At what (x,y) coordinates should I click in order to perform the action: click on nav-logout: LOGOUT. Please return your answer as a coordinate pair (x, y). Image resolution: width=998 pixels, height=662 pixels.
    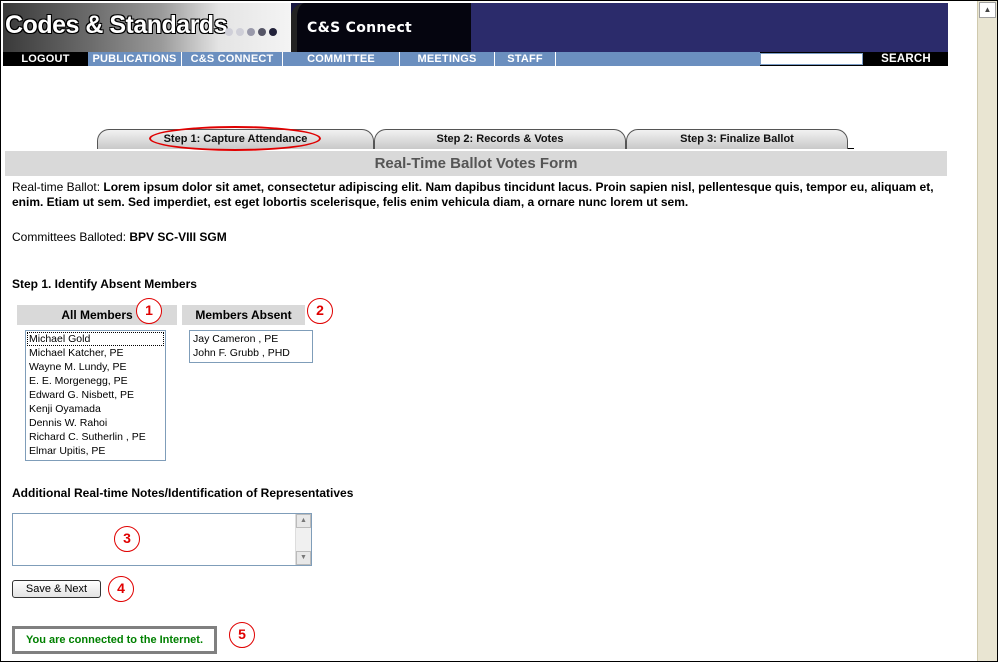
    Looking at the image, I should click on (45, 59).